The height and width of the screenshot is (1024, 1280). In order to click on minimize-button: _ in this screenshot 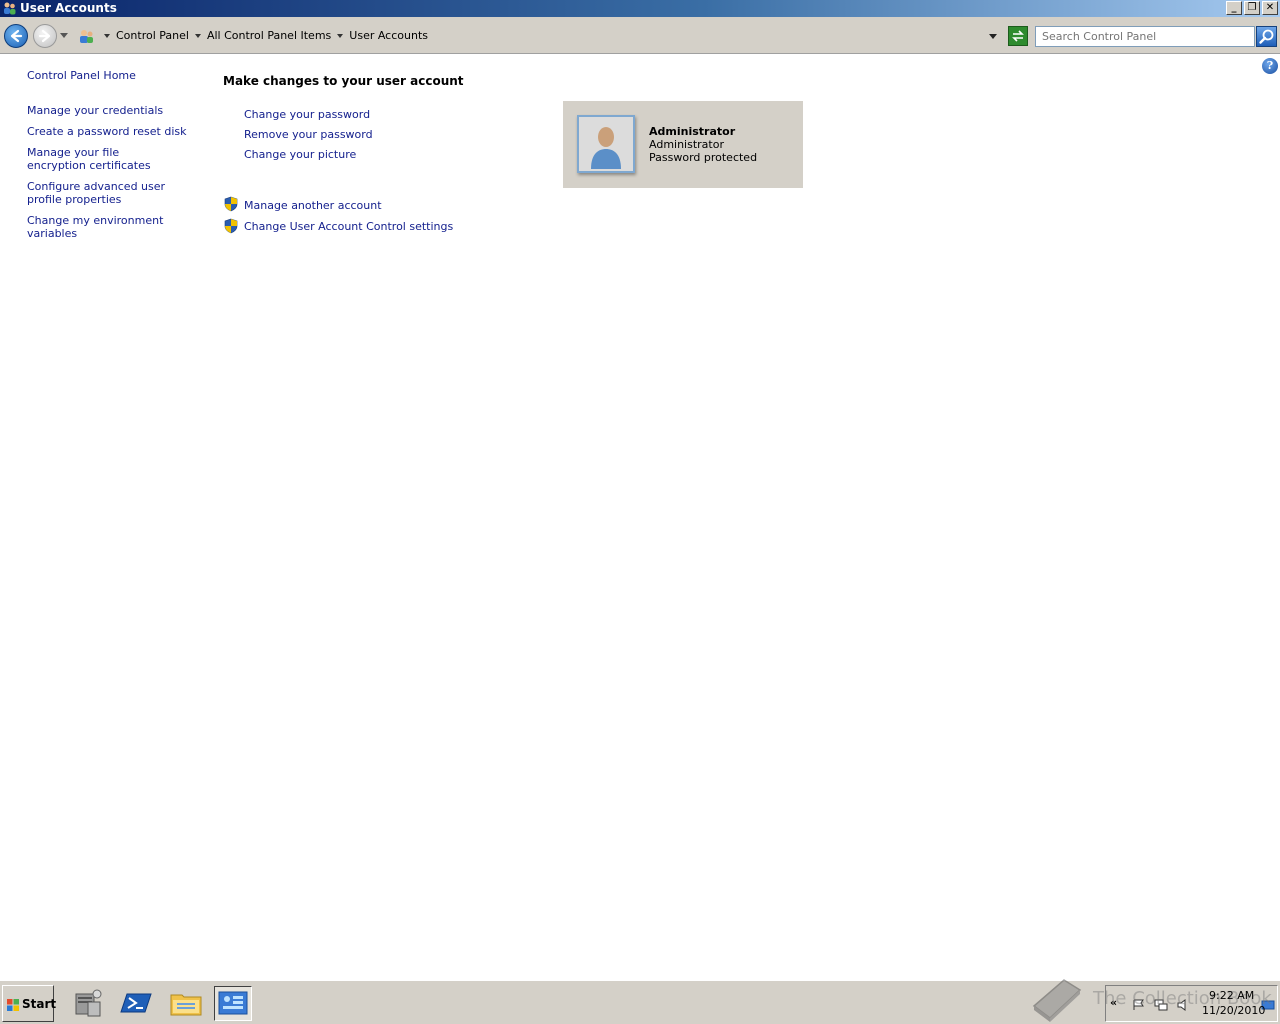, I will do `click(1234, 8)`.